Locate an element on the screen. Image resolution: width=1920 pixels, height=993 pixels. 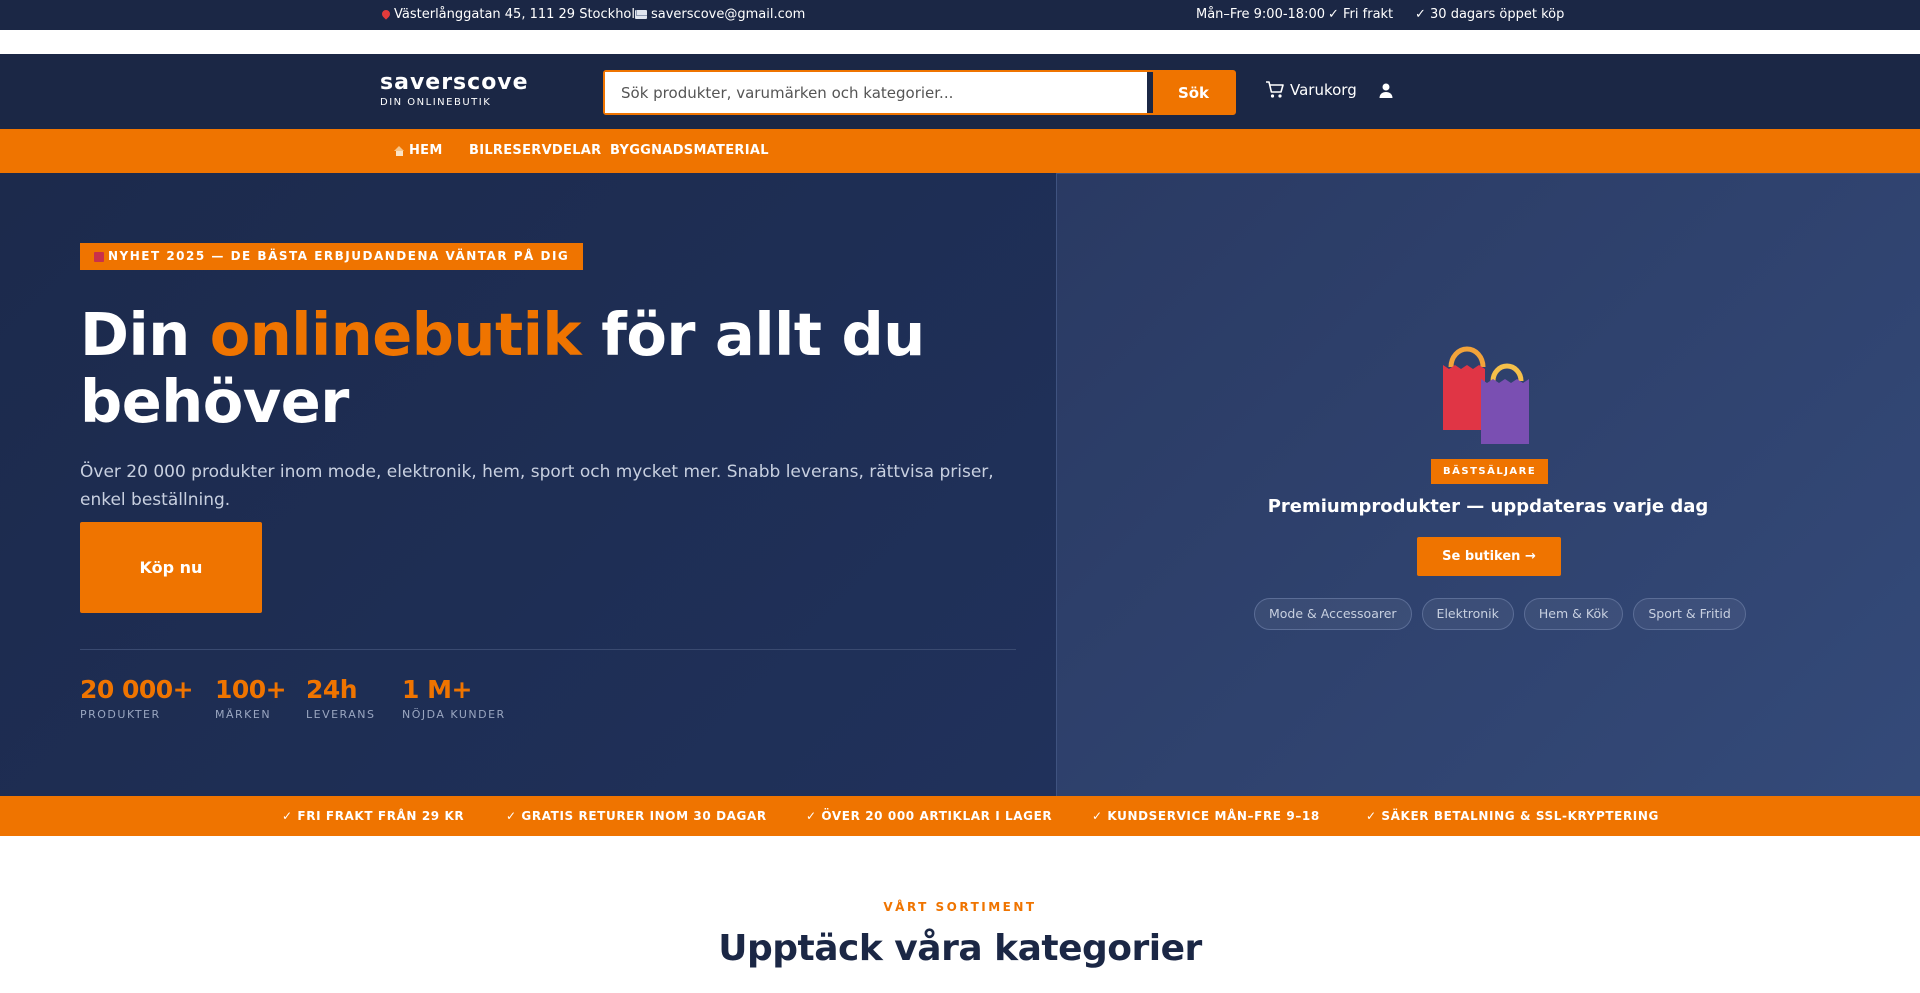
stat-brands: 100+ MÄRKEN is located at coordinates (251, 698).